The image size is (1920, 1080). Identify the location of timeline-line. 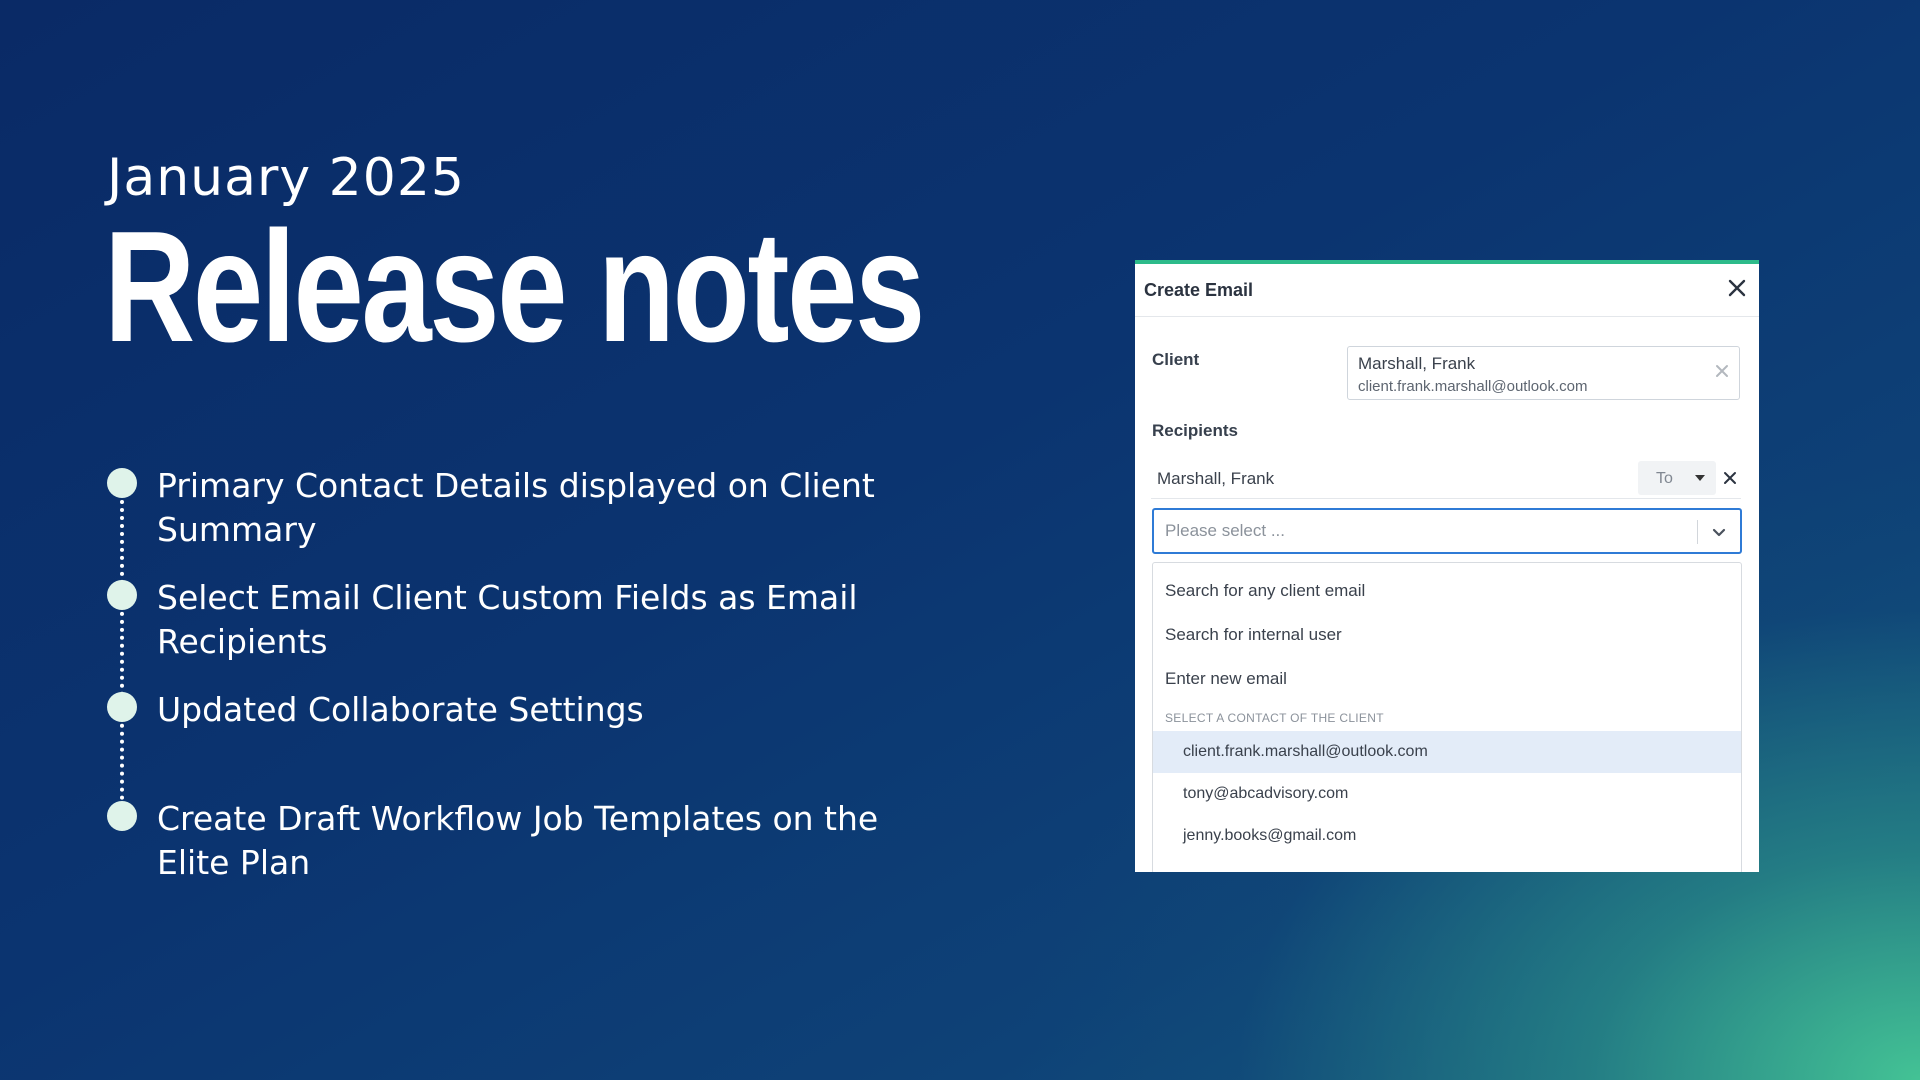
(122, 650).